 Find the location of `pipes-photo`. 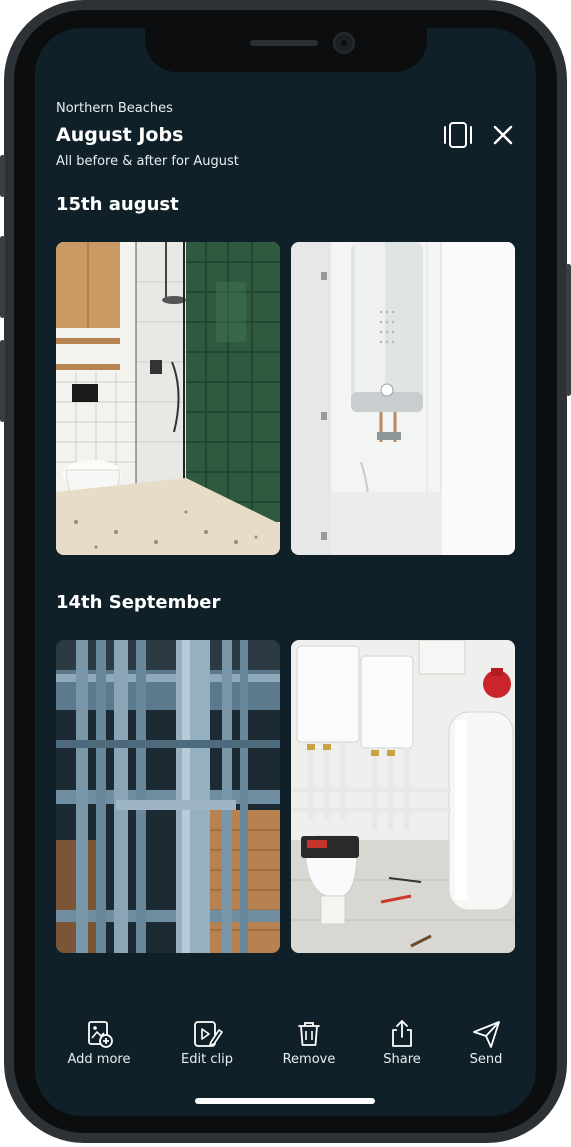

pipes-photo is located at coordinates (168, 796).